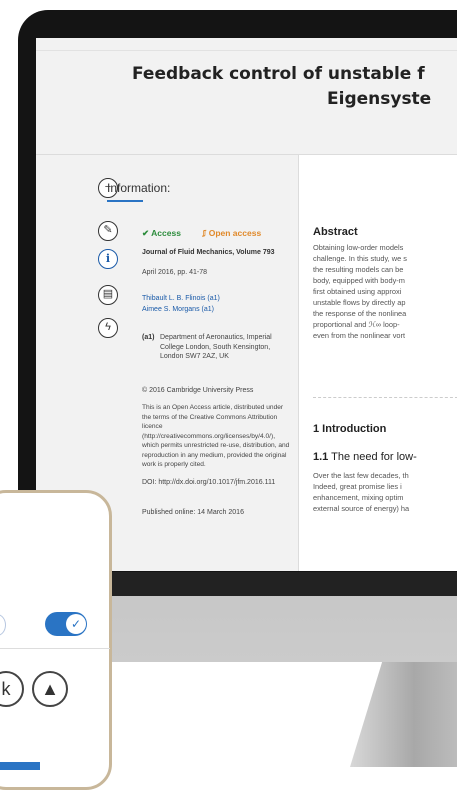  What do you see at coordinates (108, 295) in the screenshot?
I see `chart-icon: ▤` at bounding box center [108, 295].